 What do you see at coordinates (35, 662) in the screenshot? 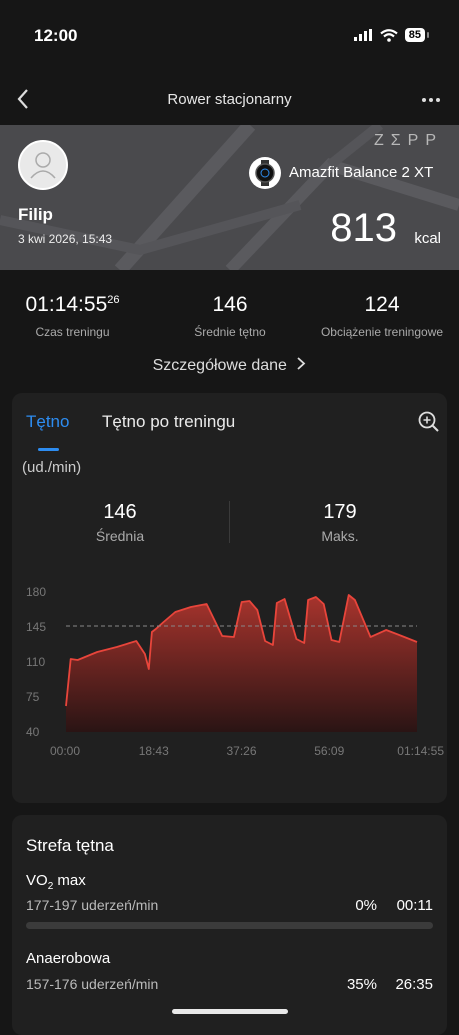
I see `y-tick-label: 110` at bounding box center [35, 662].